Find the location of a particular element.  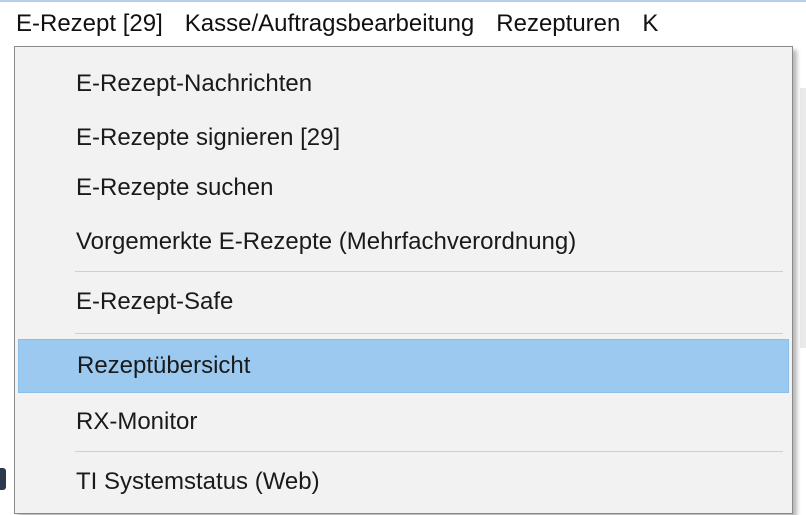

menu-item-label: Rezeptübersicht is located at coordinates (164, 365).